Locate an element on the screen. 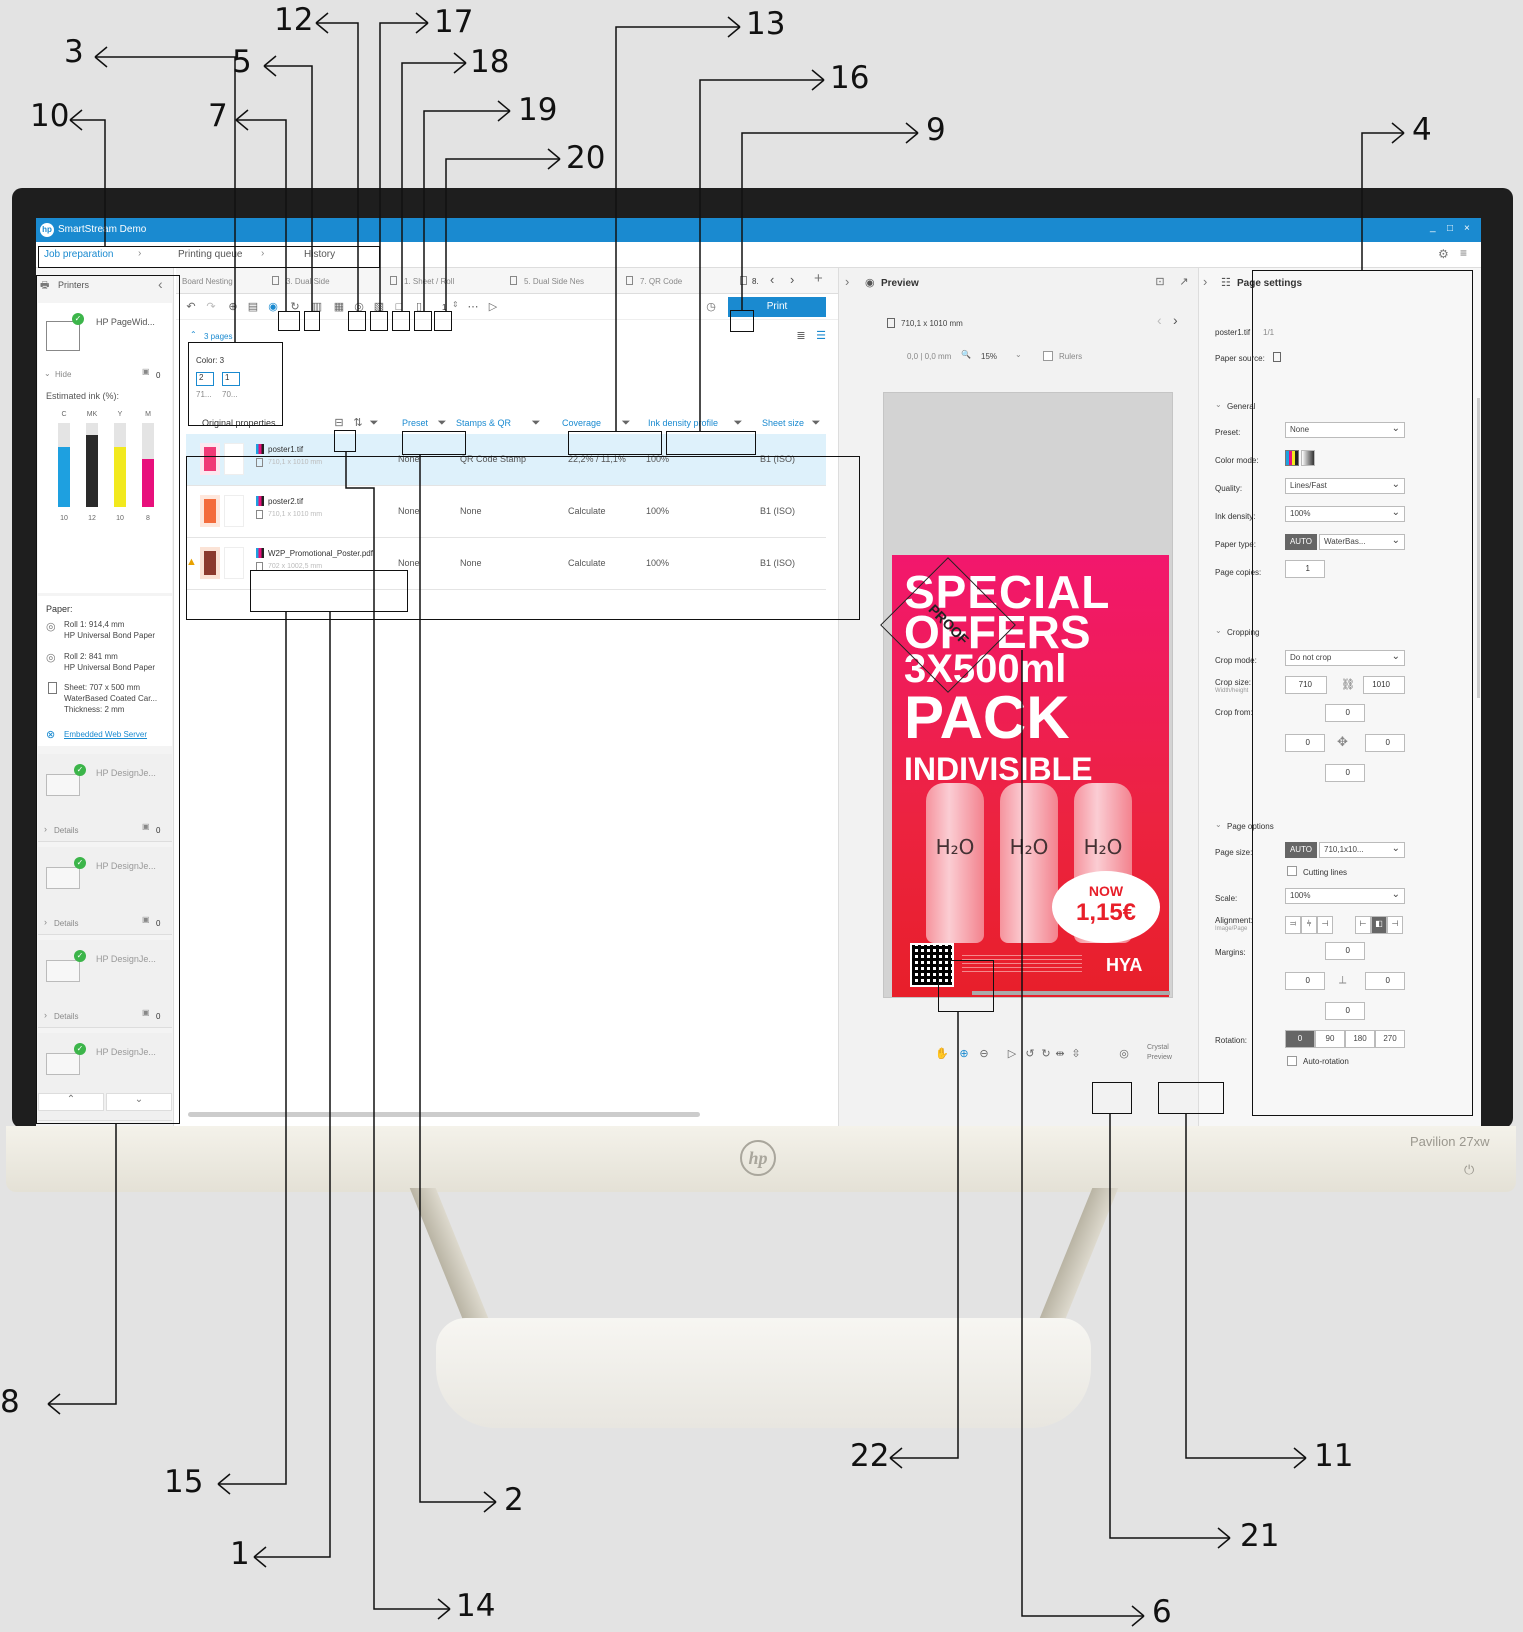  callout-number-15: 15 is located at coordinates (184, 1482).